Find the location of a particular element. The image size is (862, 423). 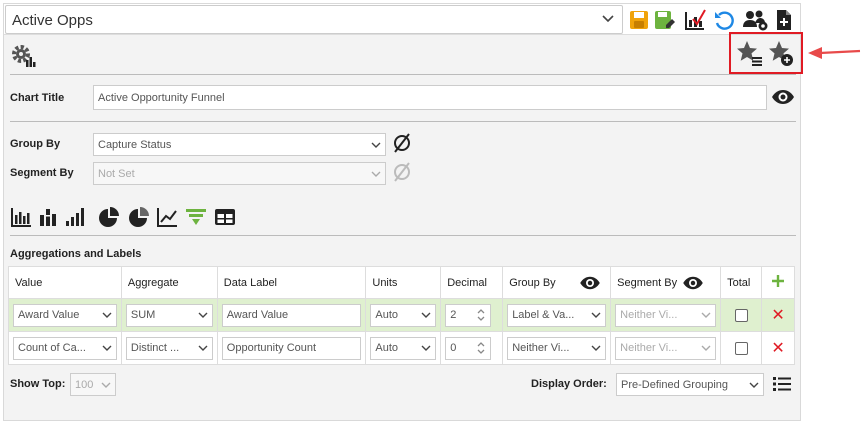

share-users-icon is located at coordinates (756, 20).